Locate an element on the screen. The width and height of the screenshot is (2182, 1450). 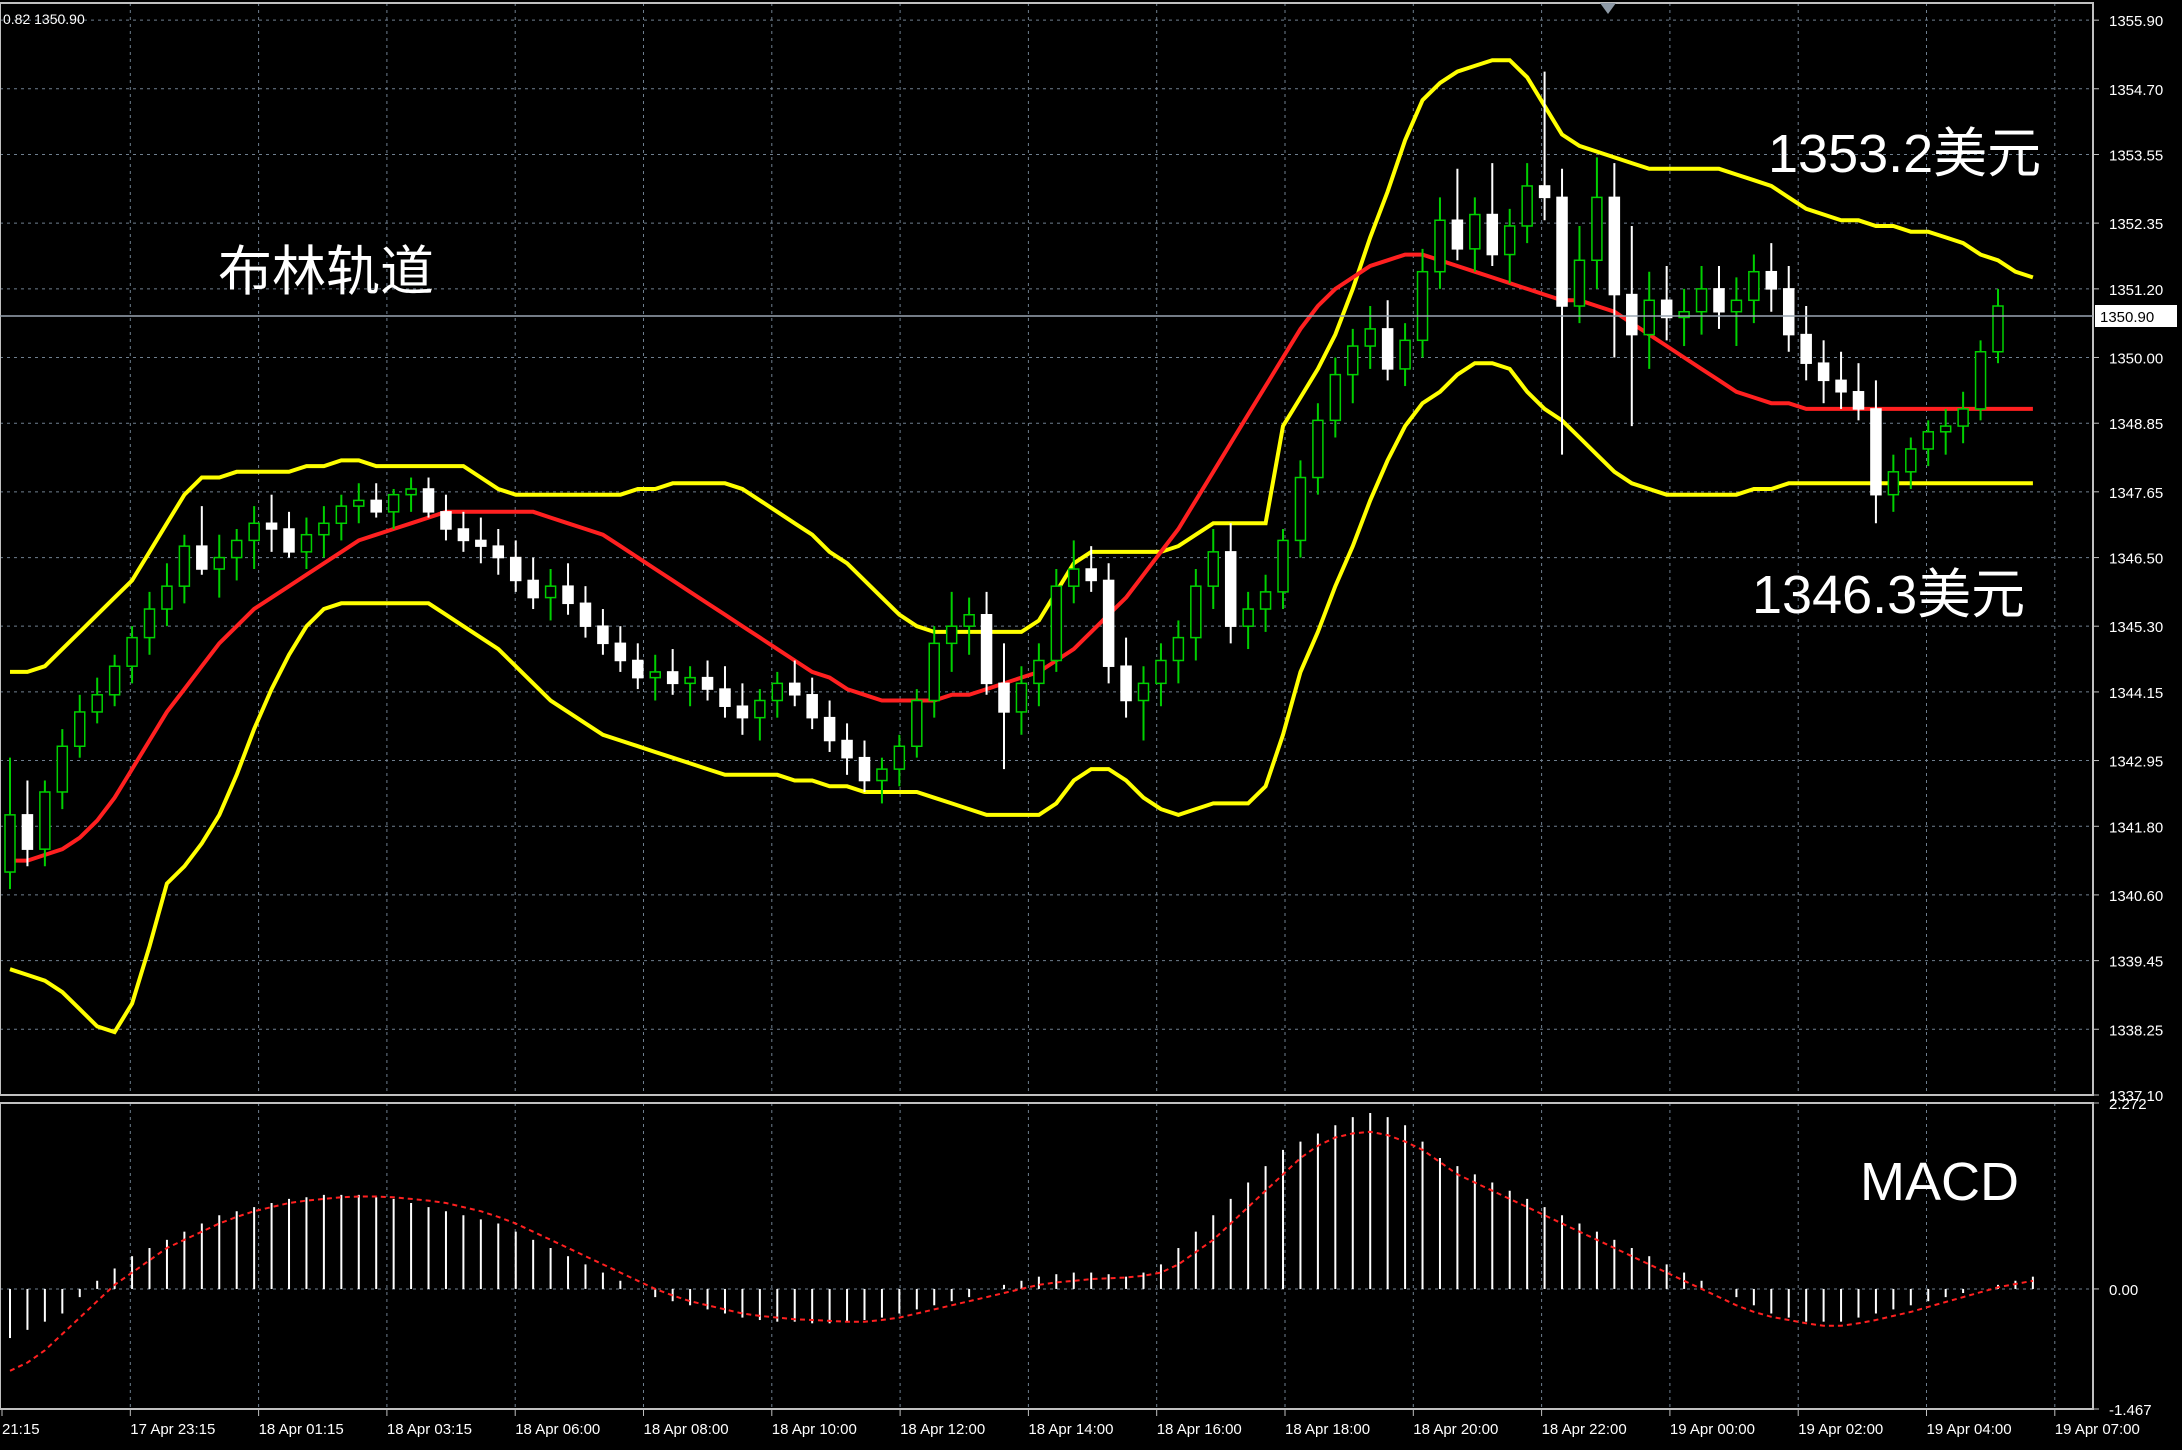
upper-band-price-label: 1353.2美元 is located at coordinates (1904, 154).